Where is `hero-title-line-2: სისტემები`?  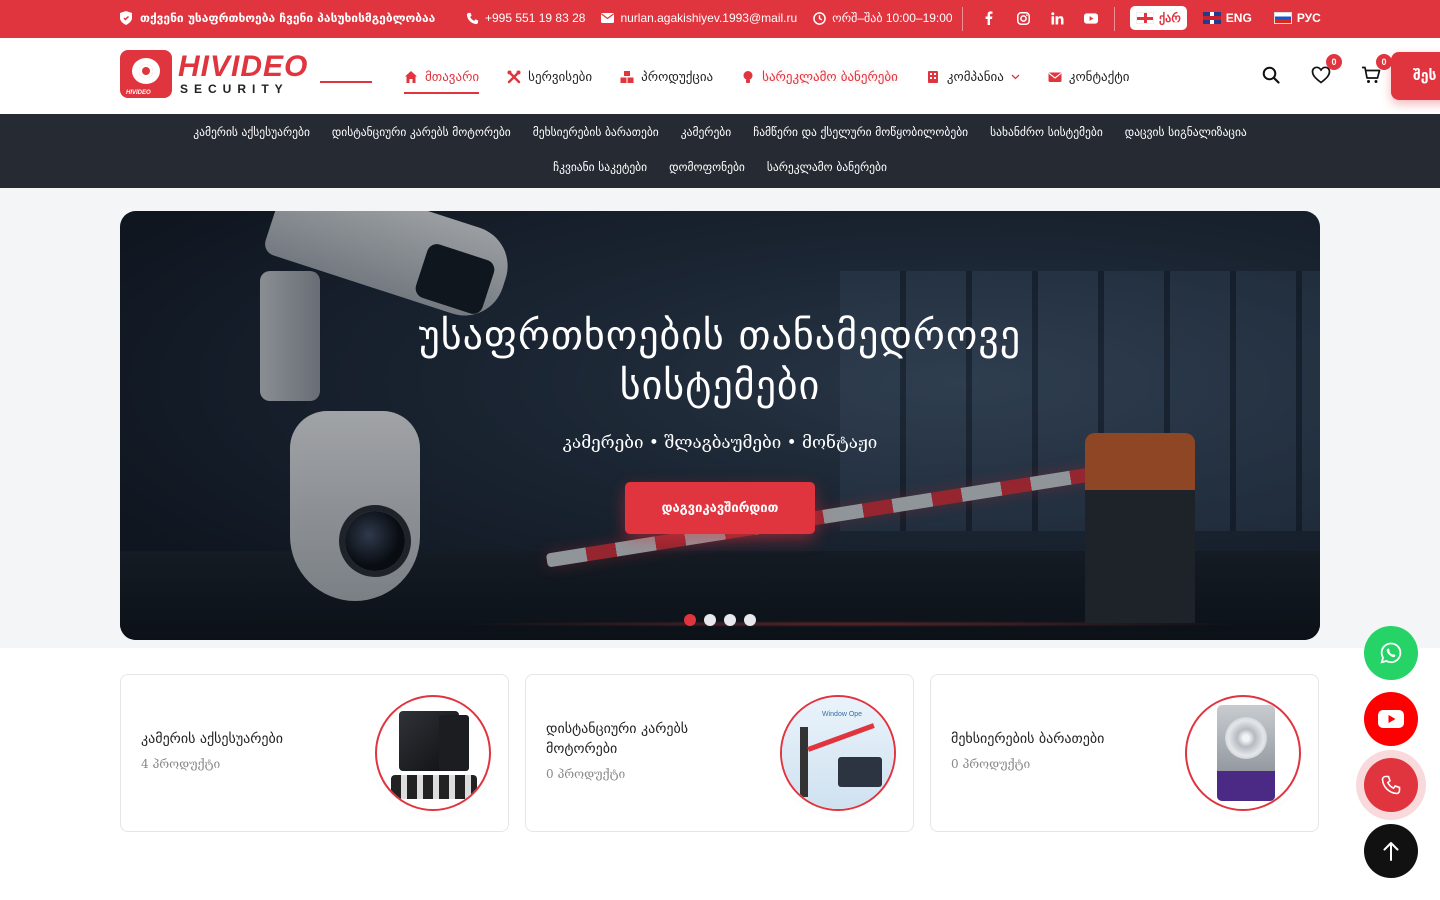
hero-title-line-2: სისტემები is located at coordinates (720, 386).